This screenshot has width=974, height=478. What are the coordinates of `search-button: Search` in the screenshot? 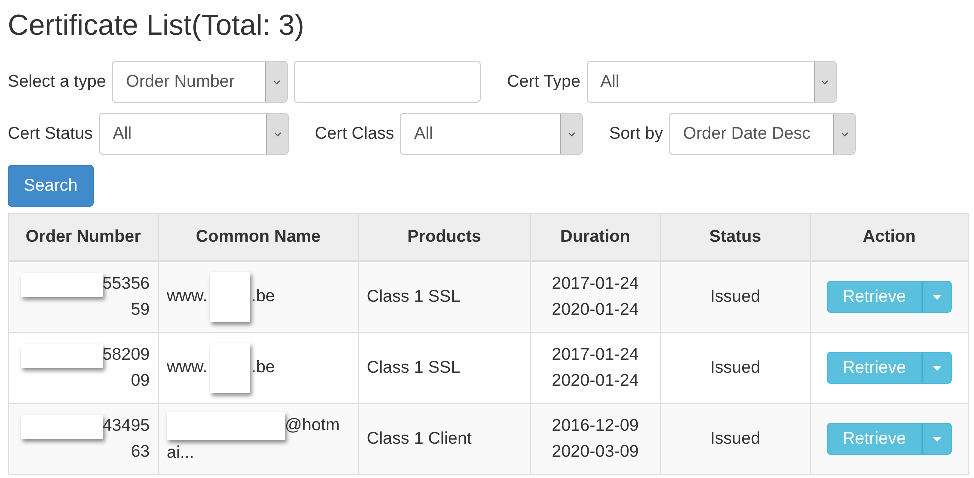 It's located at (51, 186).